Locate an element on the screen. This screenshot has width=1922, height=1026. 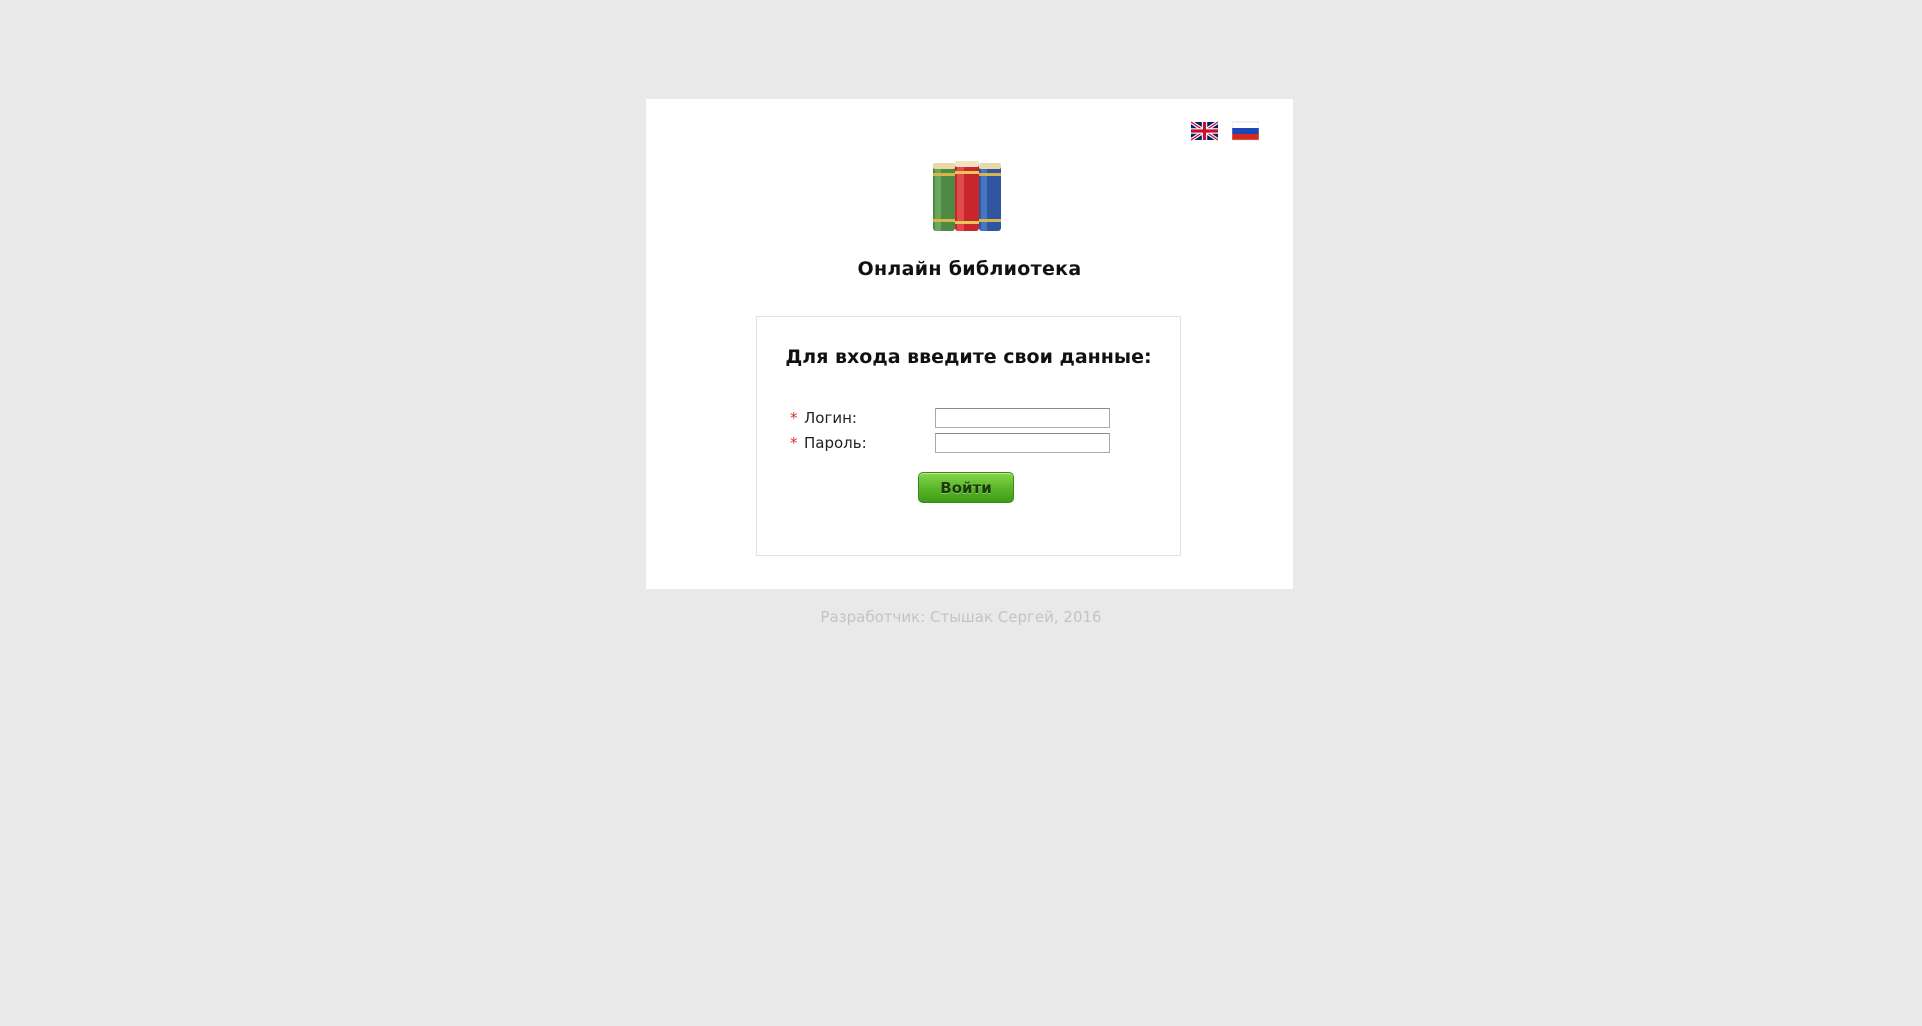
password-row: * Пароль: is located at coordinates (950, 443).